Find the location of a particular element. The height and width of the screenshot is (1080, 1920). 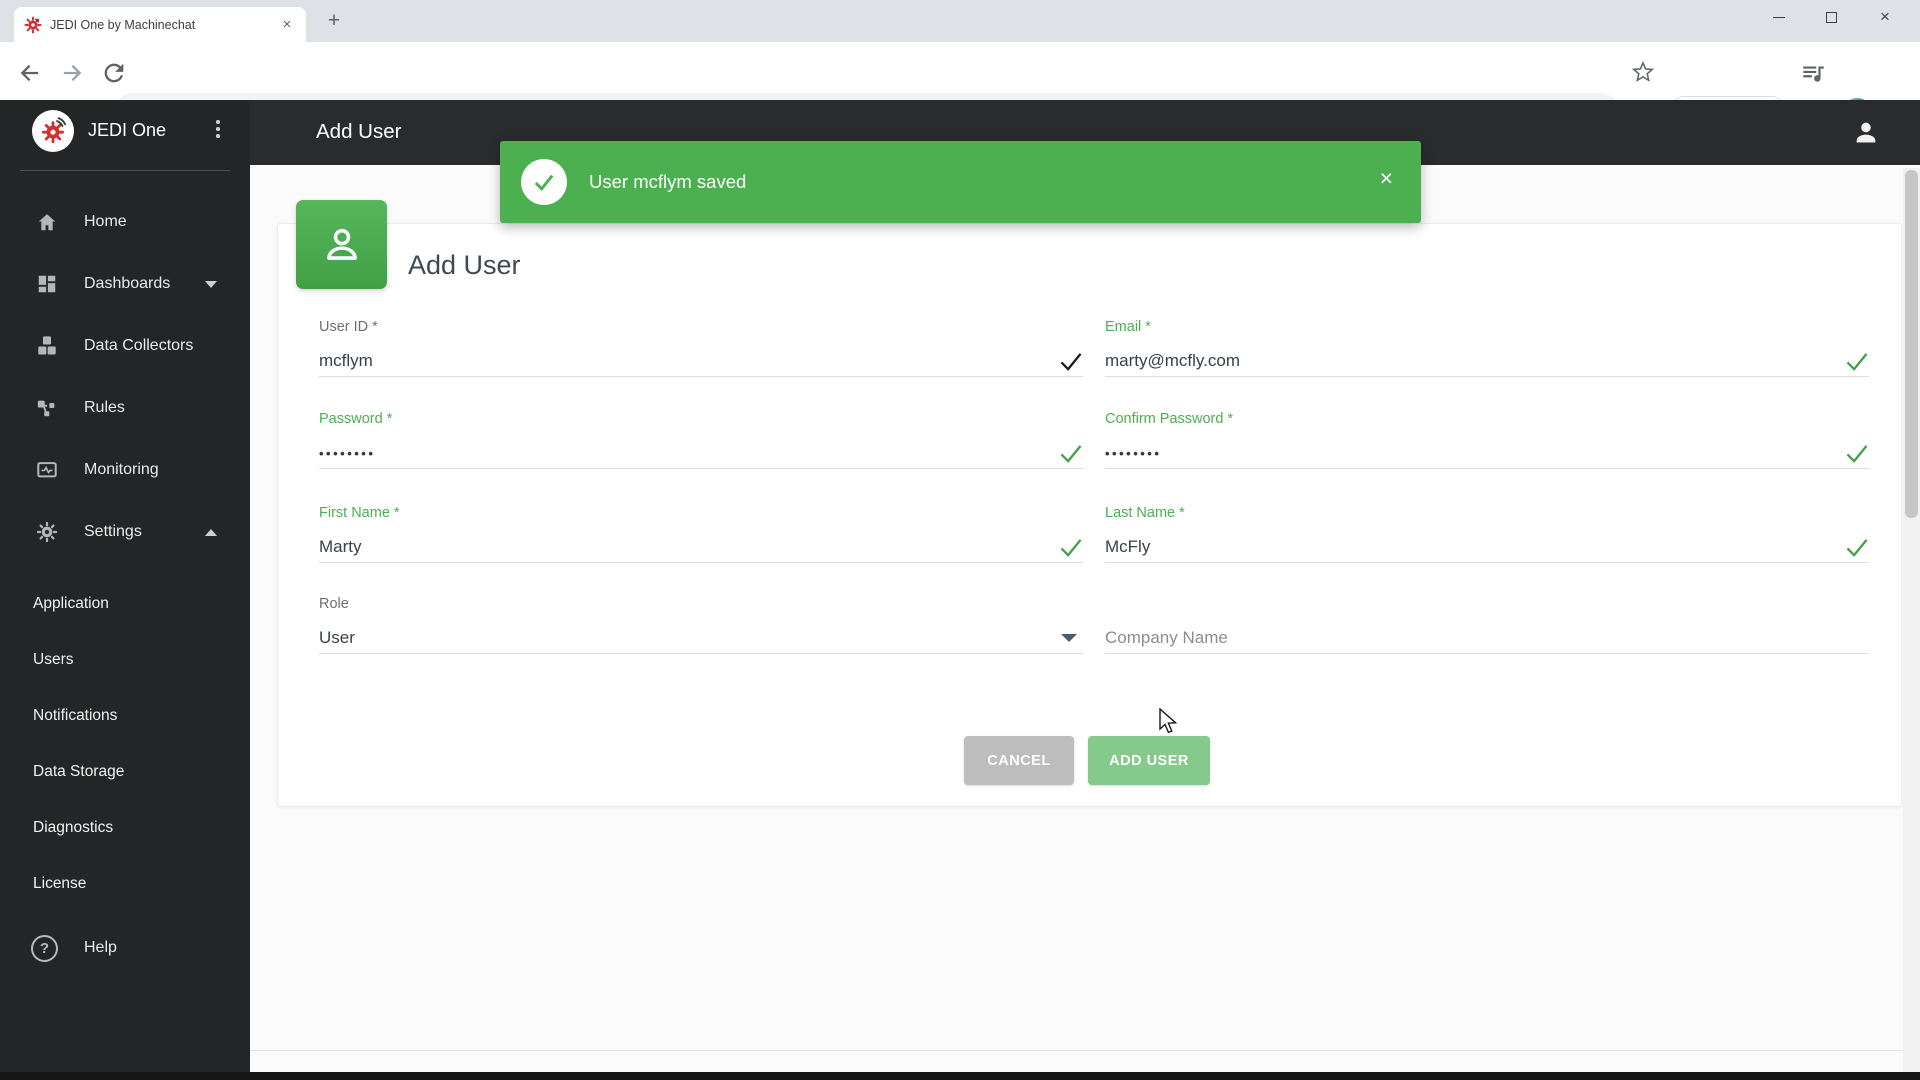

toast-message: User mcflym saved is located at coordinates (668, 181).